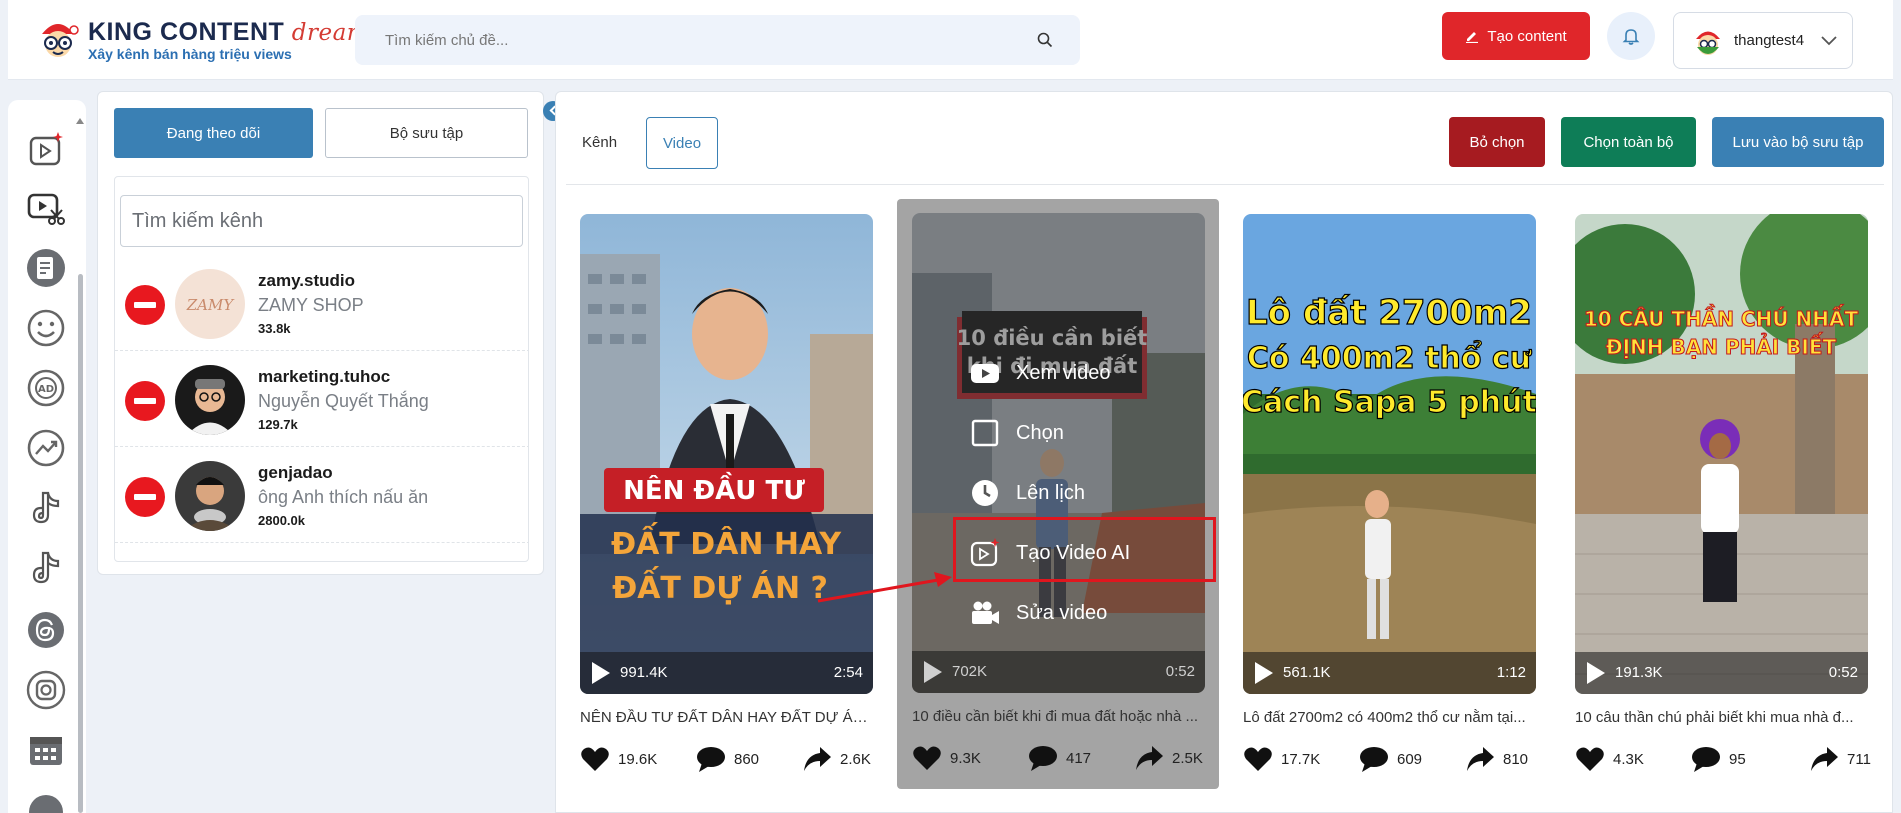 Image resolution: width=1901 pixels, height=813 pixels. What do you see at coordinates (1390, 759) in the screenshot?
I see `comments-stat: 609` at bounding box center [1390, 759].